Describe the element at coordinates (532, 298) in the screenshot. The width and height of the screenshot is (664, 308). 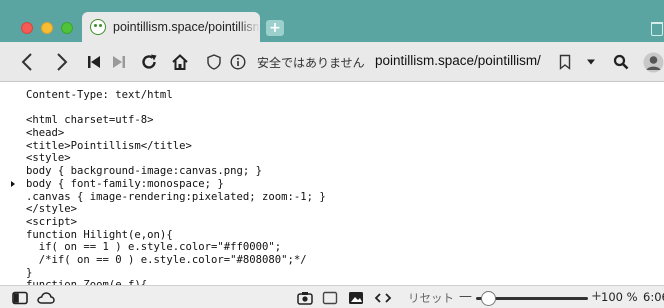
I see `zoom-slider` at that location.